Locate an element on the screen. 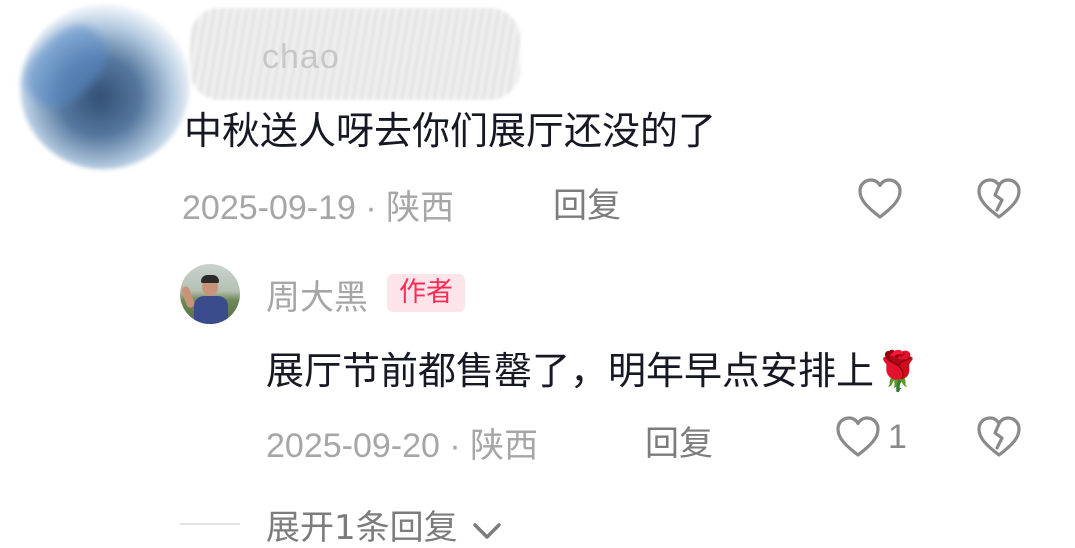 This screenshot has height=548, width=1075. comment-text: 中秋送人呀去你们展厅还没的了 is located at coordinates (450, 131).